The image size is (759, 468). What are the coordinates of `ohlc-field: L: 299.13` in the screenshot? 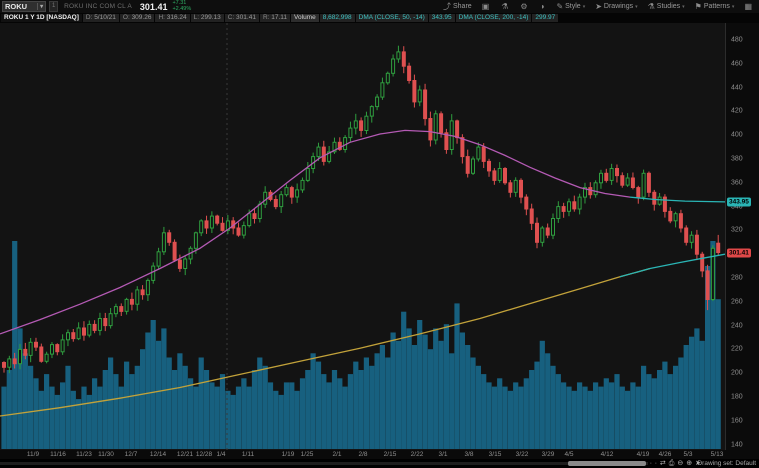 It's located at (207, 18).